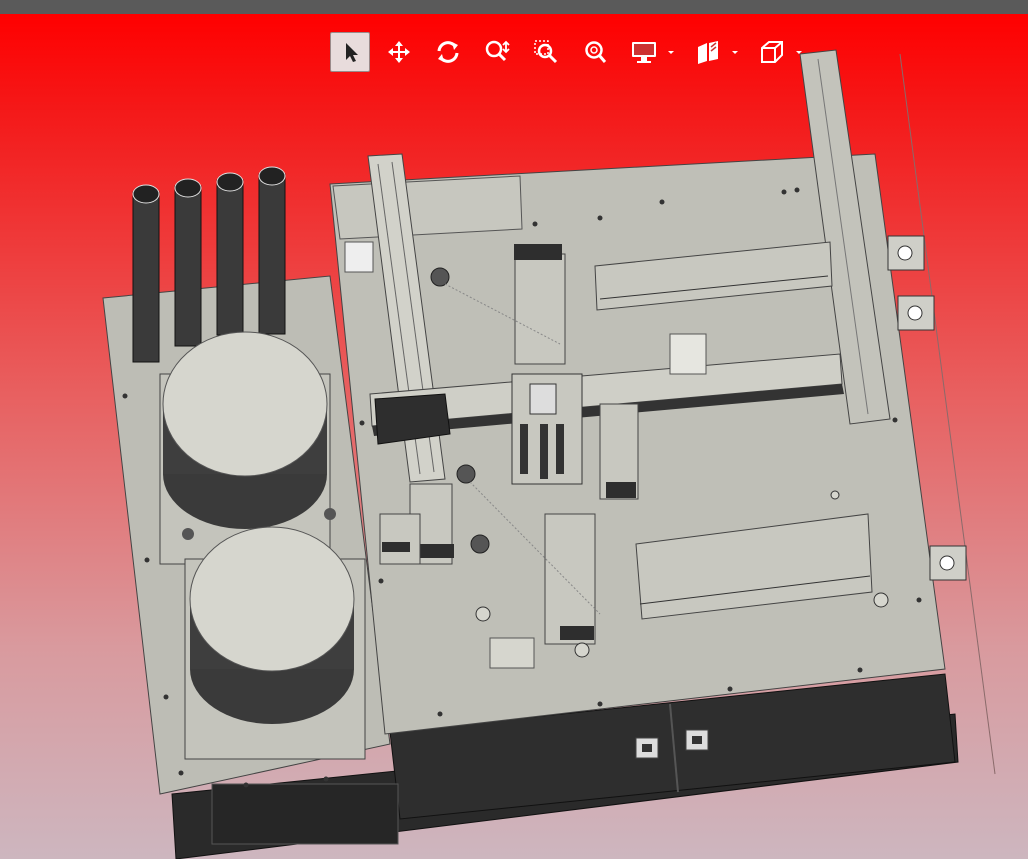  Describe the element at coordinates (644, 52) in the screenshot. I see `monitor-icon` at that location.